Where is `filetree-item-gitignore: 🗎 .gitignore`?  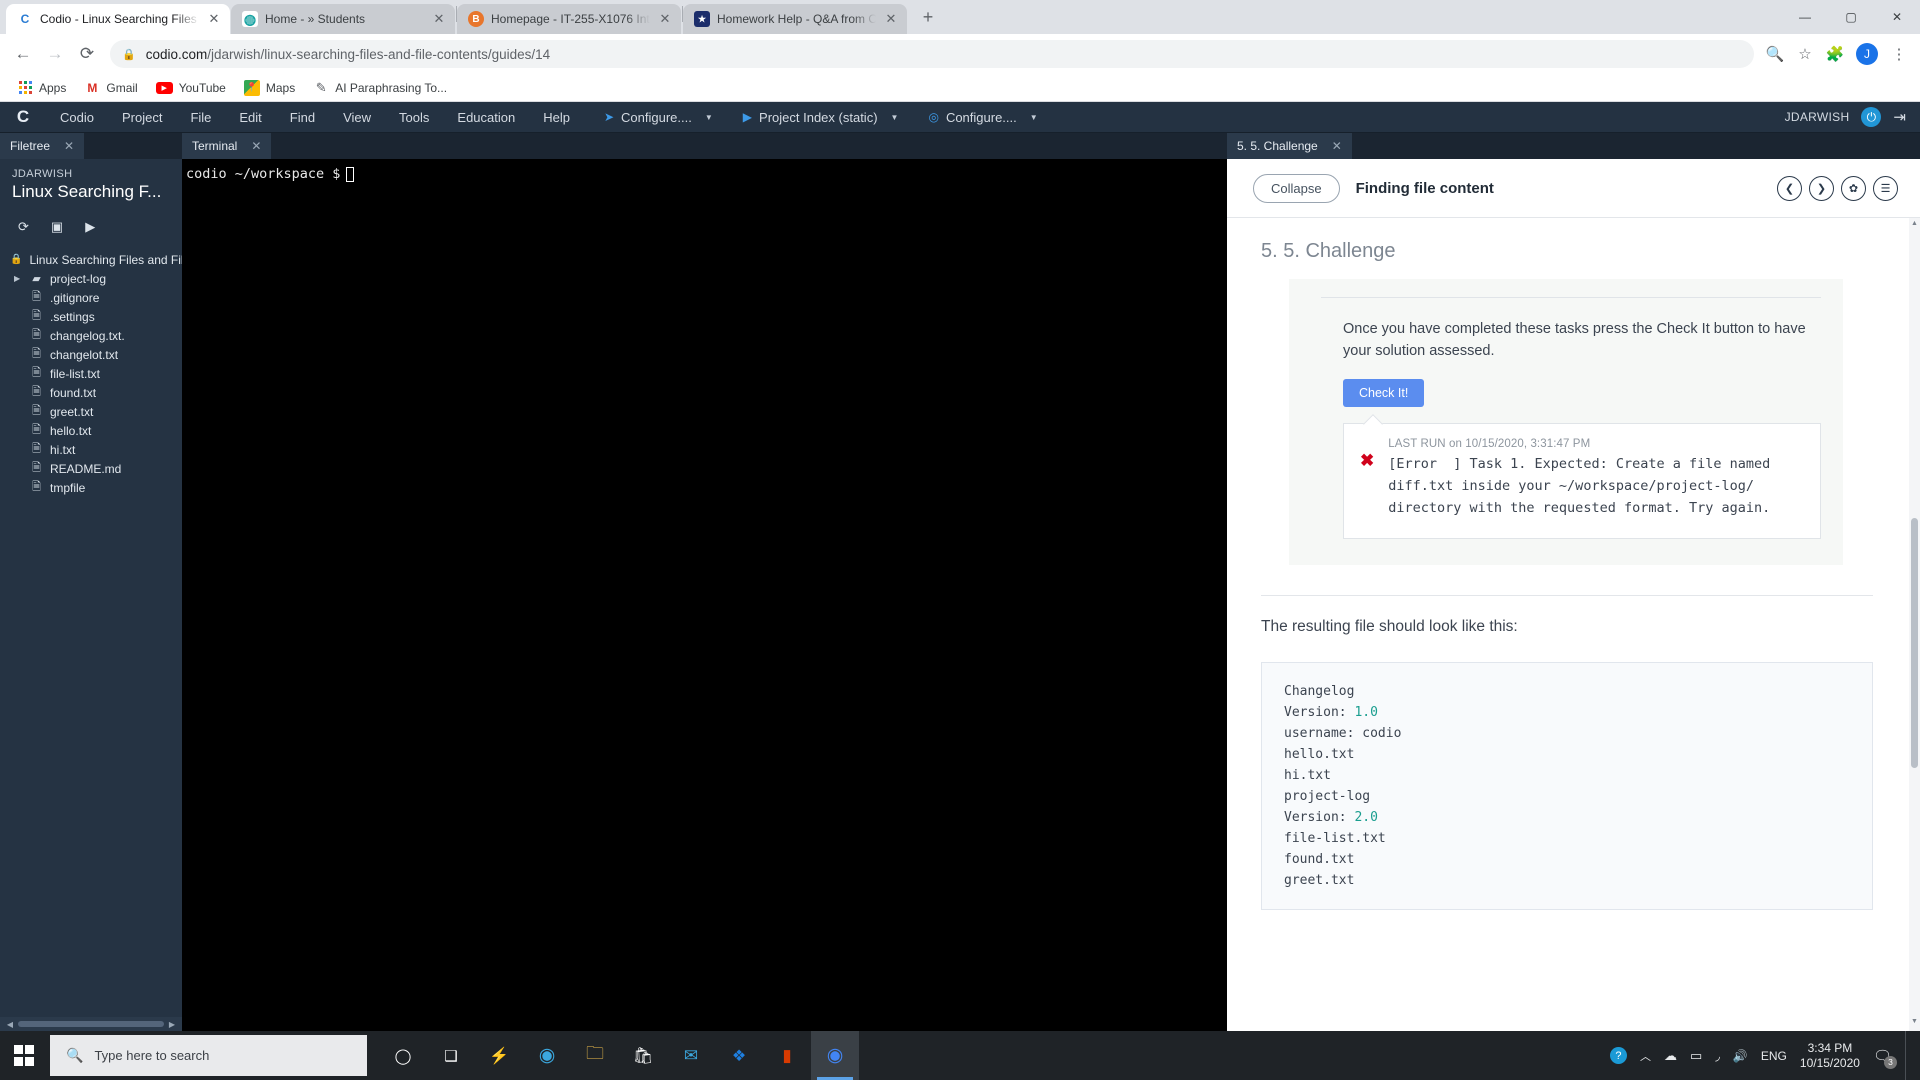
filetree-item-gitignore: 🗎 .gitignore is located at coordinates (91, 297).